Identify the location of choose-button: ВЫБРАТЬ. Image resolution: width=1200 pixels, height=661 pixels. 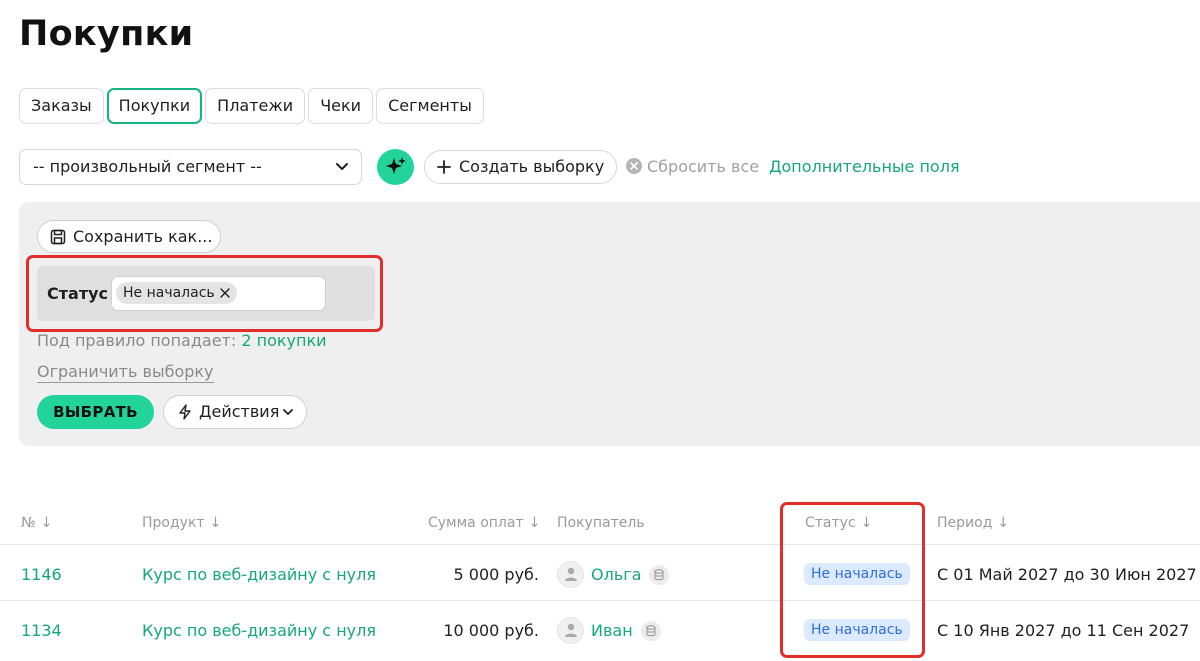
(95, 412).